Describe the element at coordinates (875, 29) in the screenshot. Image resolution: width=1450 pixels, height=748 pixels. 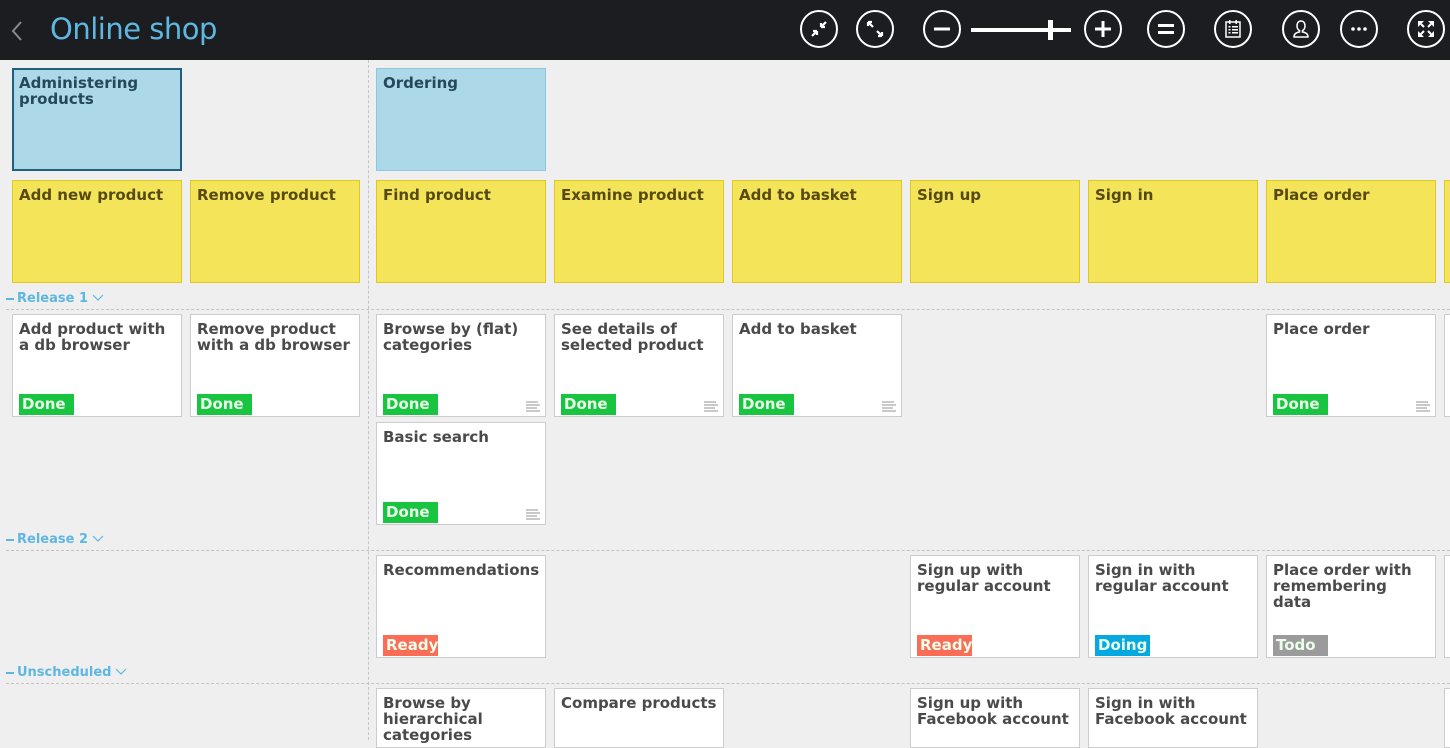
I see `expand-button` at that location.